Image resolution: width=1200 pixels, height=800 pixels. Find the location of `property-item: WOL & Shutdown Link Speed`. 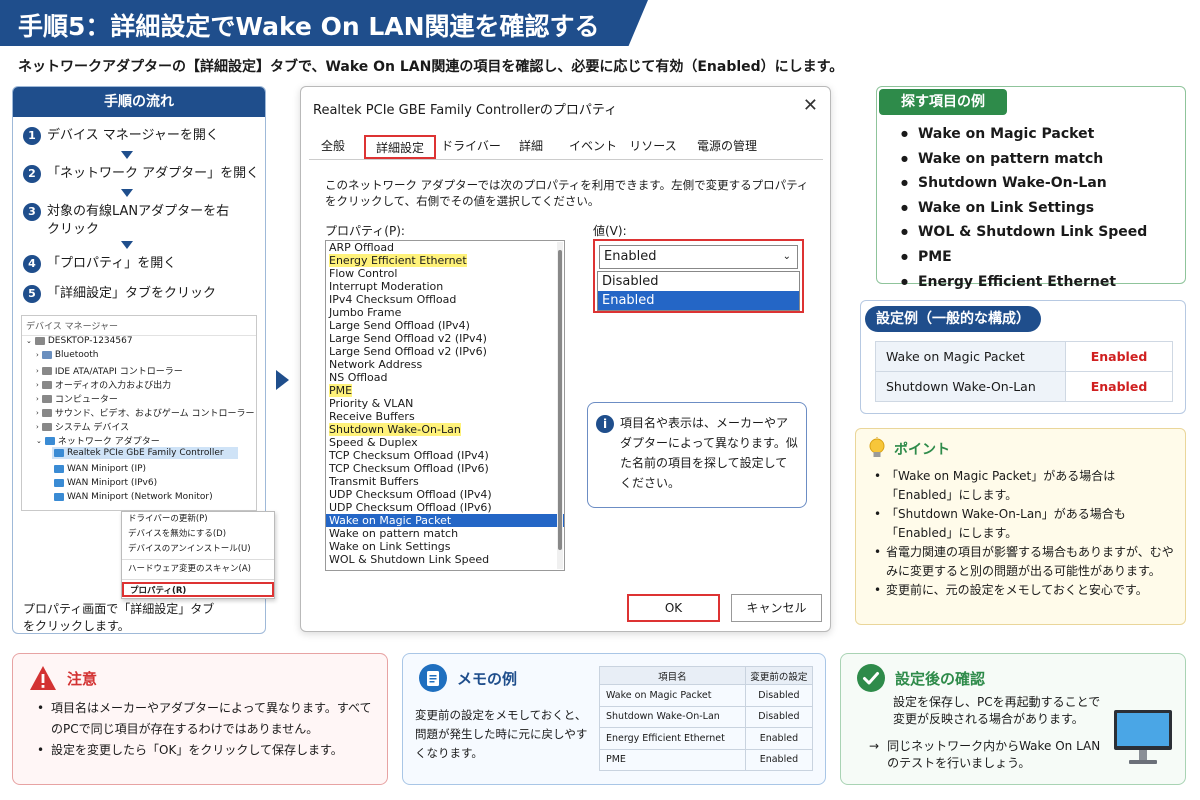

property-item: WOL & Shutdown Link Speed is located at coordinates (445, 559).